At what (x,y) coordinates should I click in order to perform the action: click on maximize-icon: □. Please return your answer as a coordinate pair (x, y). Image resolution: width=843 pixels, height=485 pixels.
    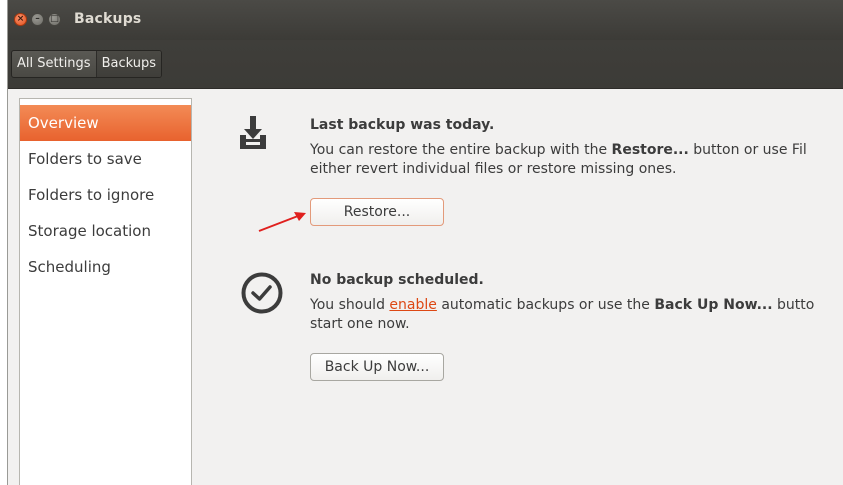
    Looking at the image, I should click on (54, 19).